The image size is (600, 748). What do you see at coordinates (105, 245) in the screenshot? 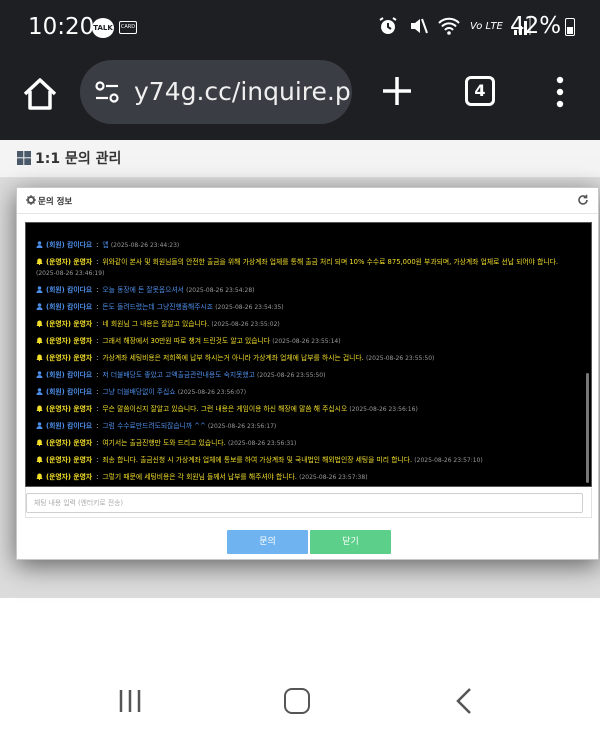
I see `message-text: 앱` at bounding box center [105, 245].